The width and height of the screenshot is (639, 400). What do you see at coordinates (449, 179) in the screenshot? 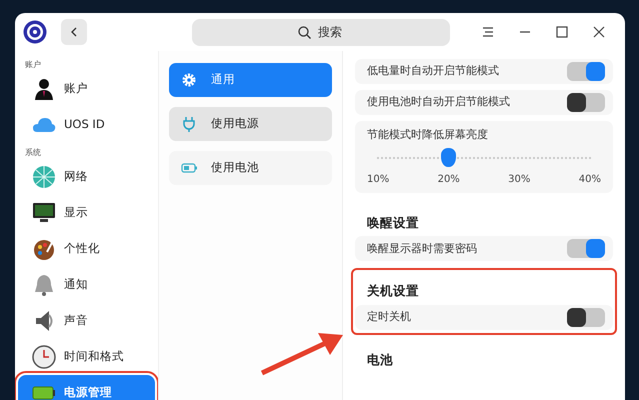
I see `tick-label: 20%` at bounding box center [449, 179].